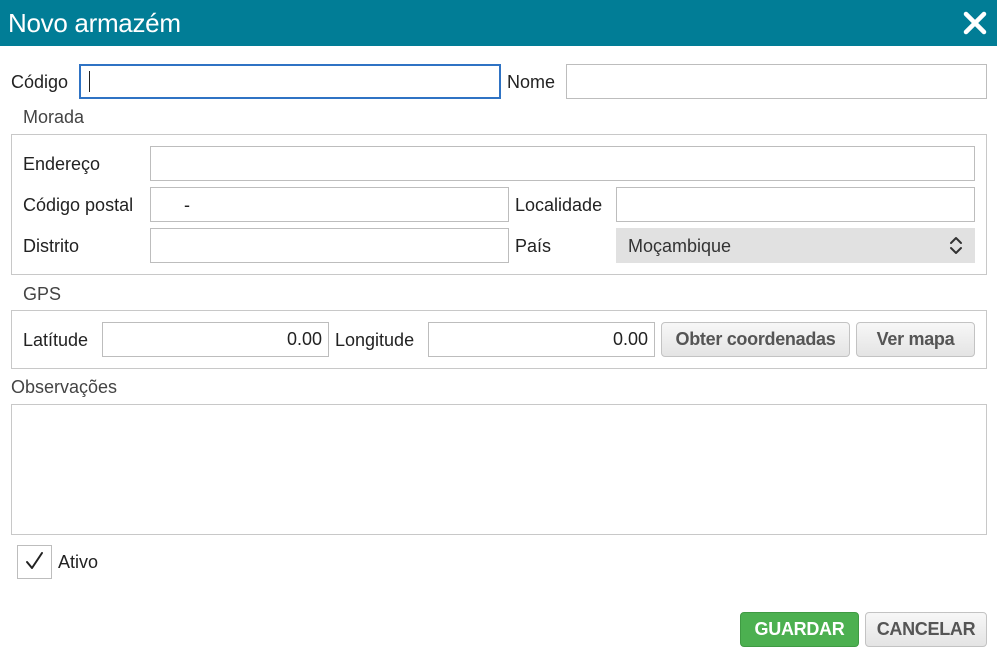 This screenshot has height=656, width=997. I want to click on nome-label: Nome, so click(531, 82).